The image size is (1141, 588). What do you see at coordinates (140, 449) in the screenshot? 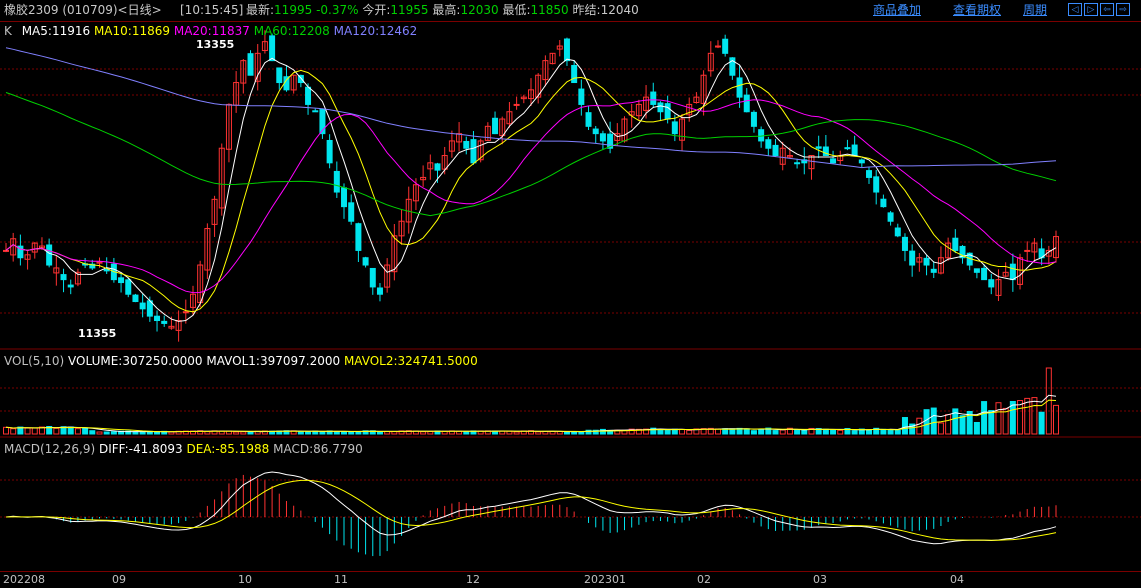
I see `diff-value: DIFF:-41.8093` at bounding box center [140, 449].